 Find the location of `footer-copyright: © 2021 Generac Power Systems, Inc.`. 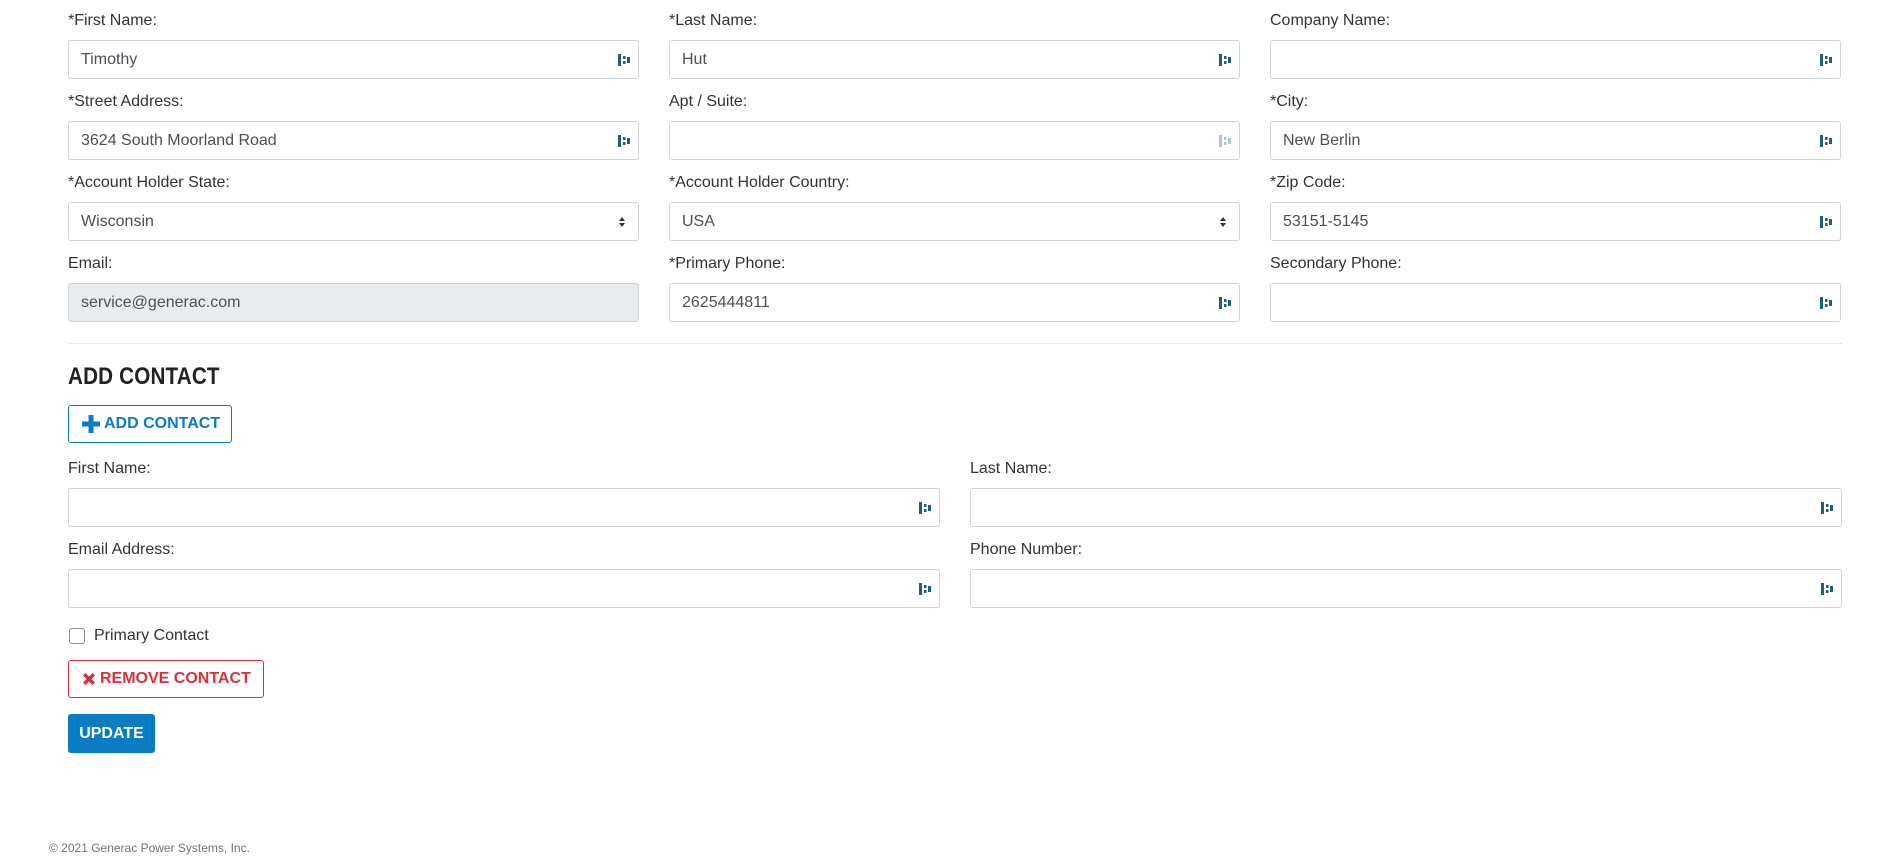

footer-copyright: © 2021 Generac Power Systems, Inc. is located at coordinates (149, 848).